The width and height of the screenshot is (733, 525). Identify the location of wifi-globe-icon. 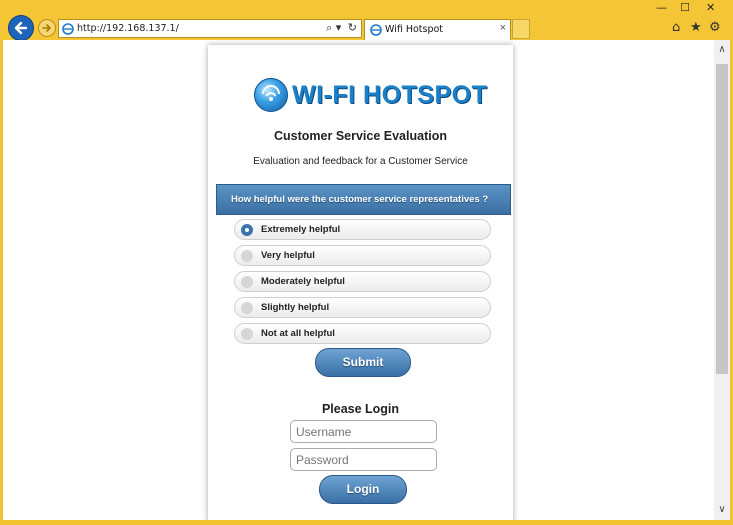
(271, 95).